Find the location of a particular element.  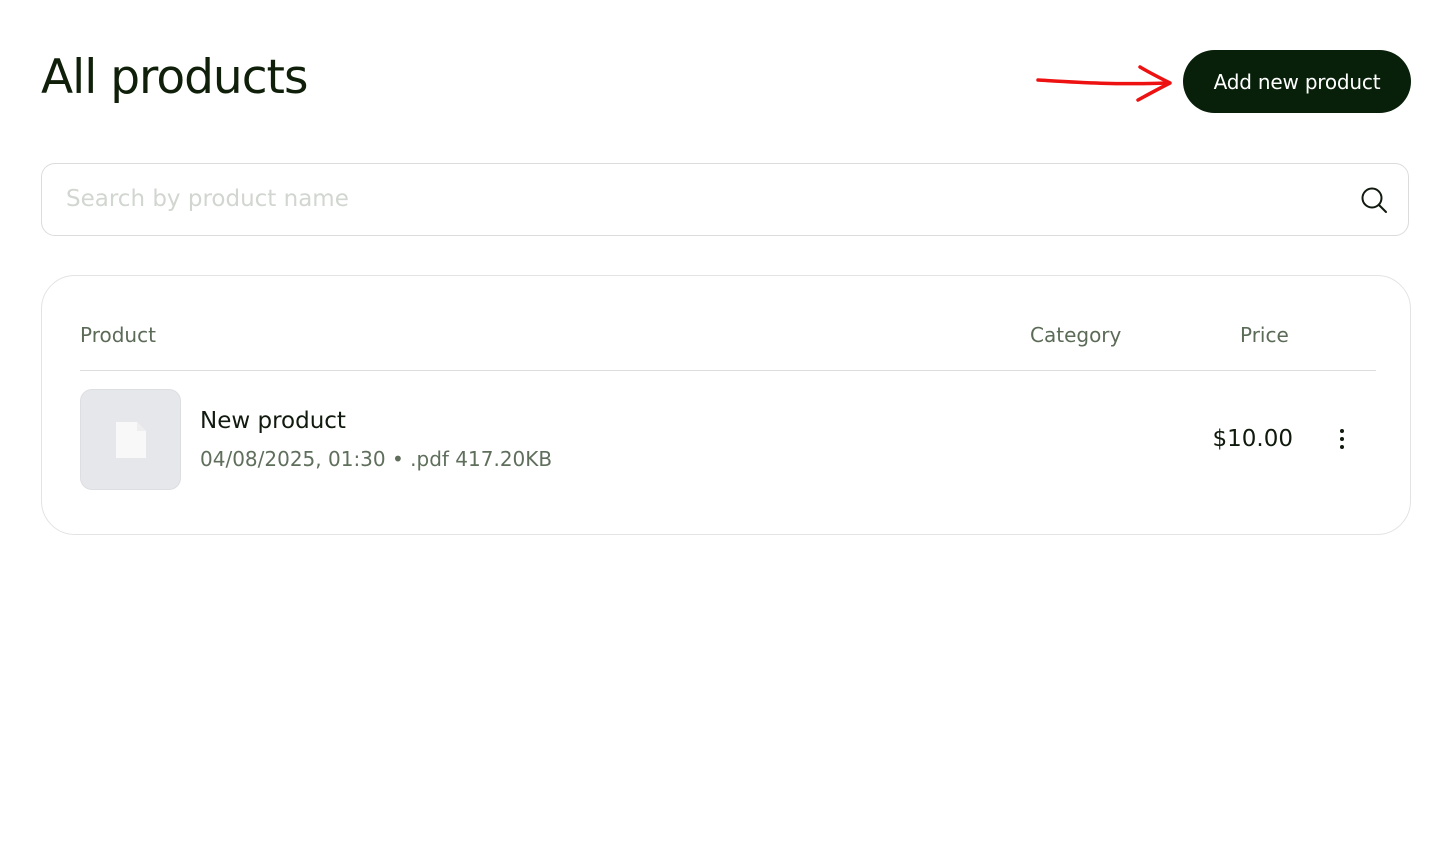

product-price: $10.00 is located at coordinates (1252, 439).